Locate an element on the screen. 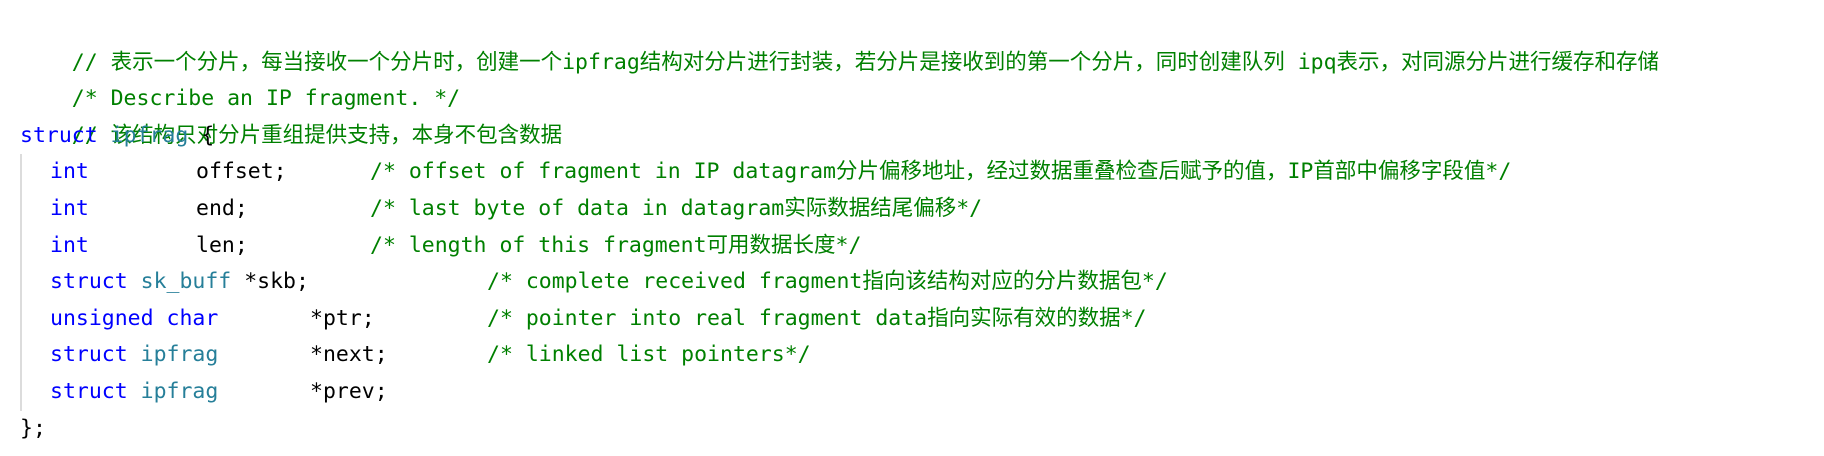 This screenshot has width=1824, height=456. field-type-name: sk_buff is located at coordinates (186, 282).